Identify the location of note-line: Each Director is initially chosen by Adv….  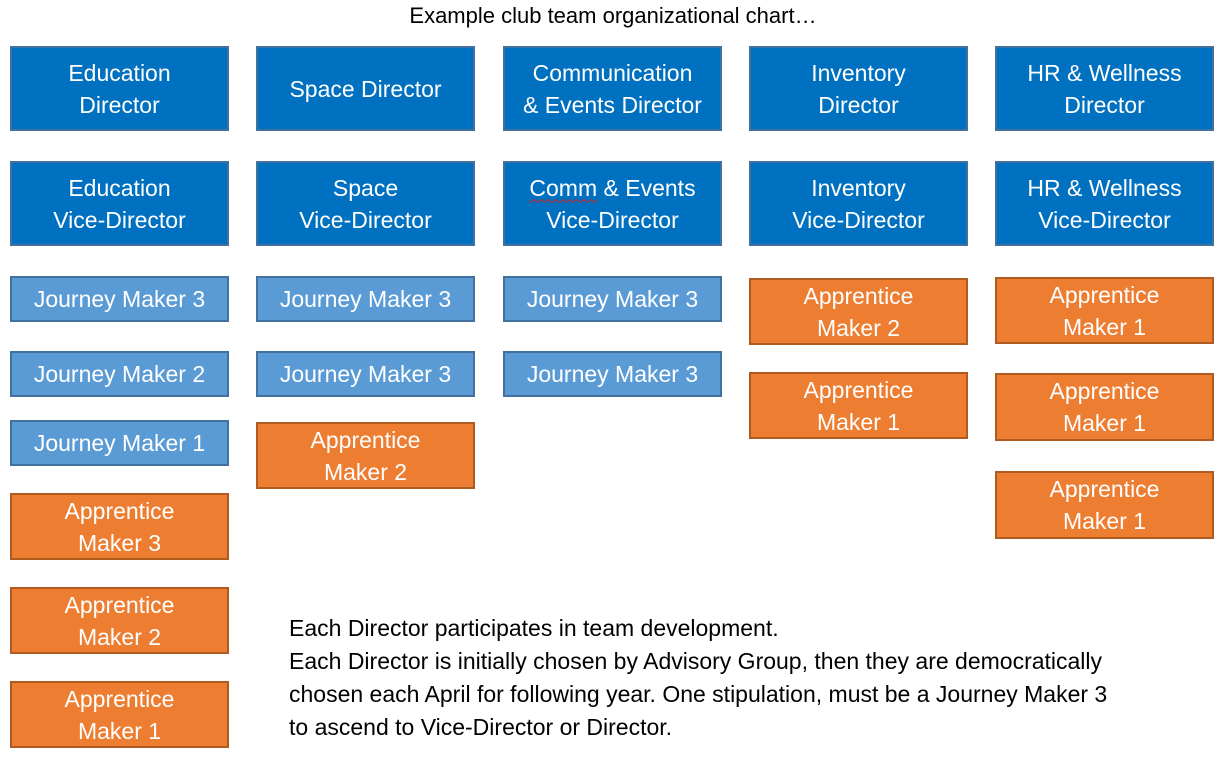
(696, 661).